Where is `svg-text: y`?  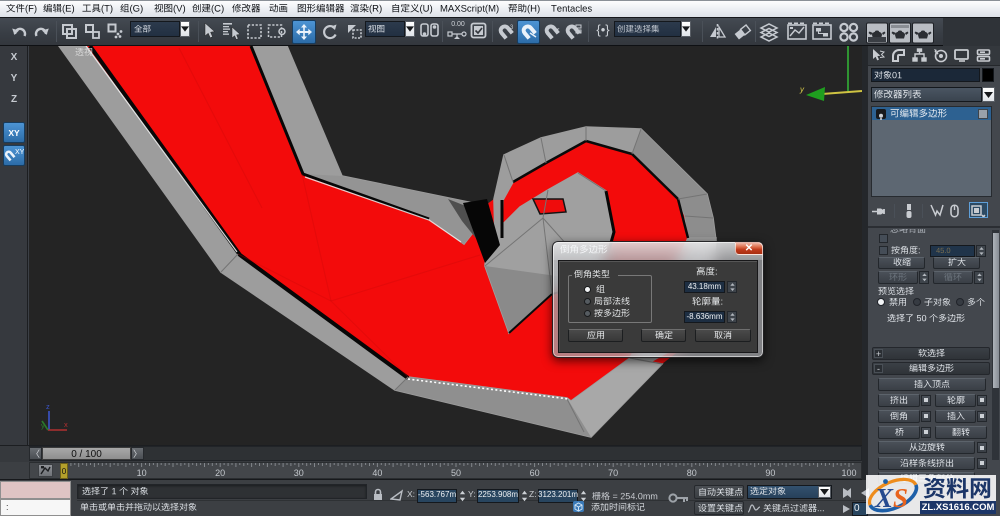 svg-text: y is located at coordinates (43, 425).